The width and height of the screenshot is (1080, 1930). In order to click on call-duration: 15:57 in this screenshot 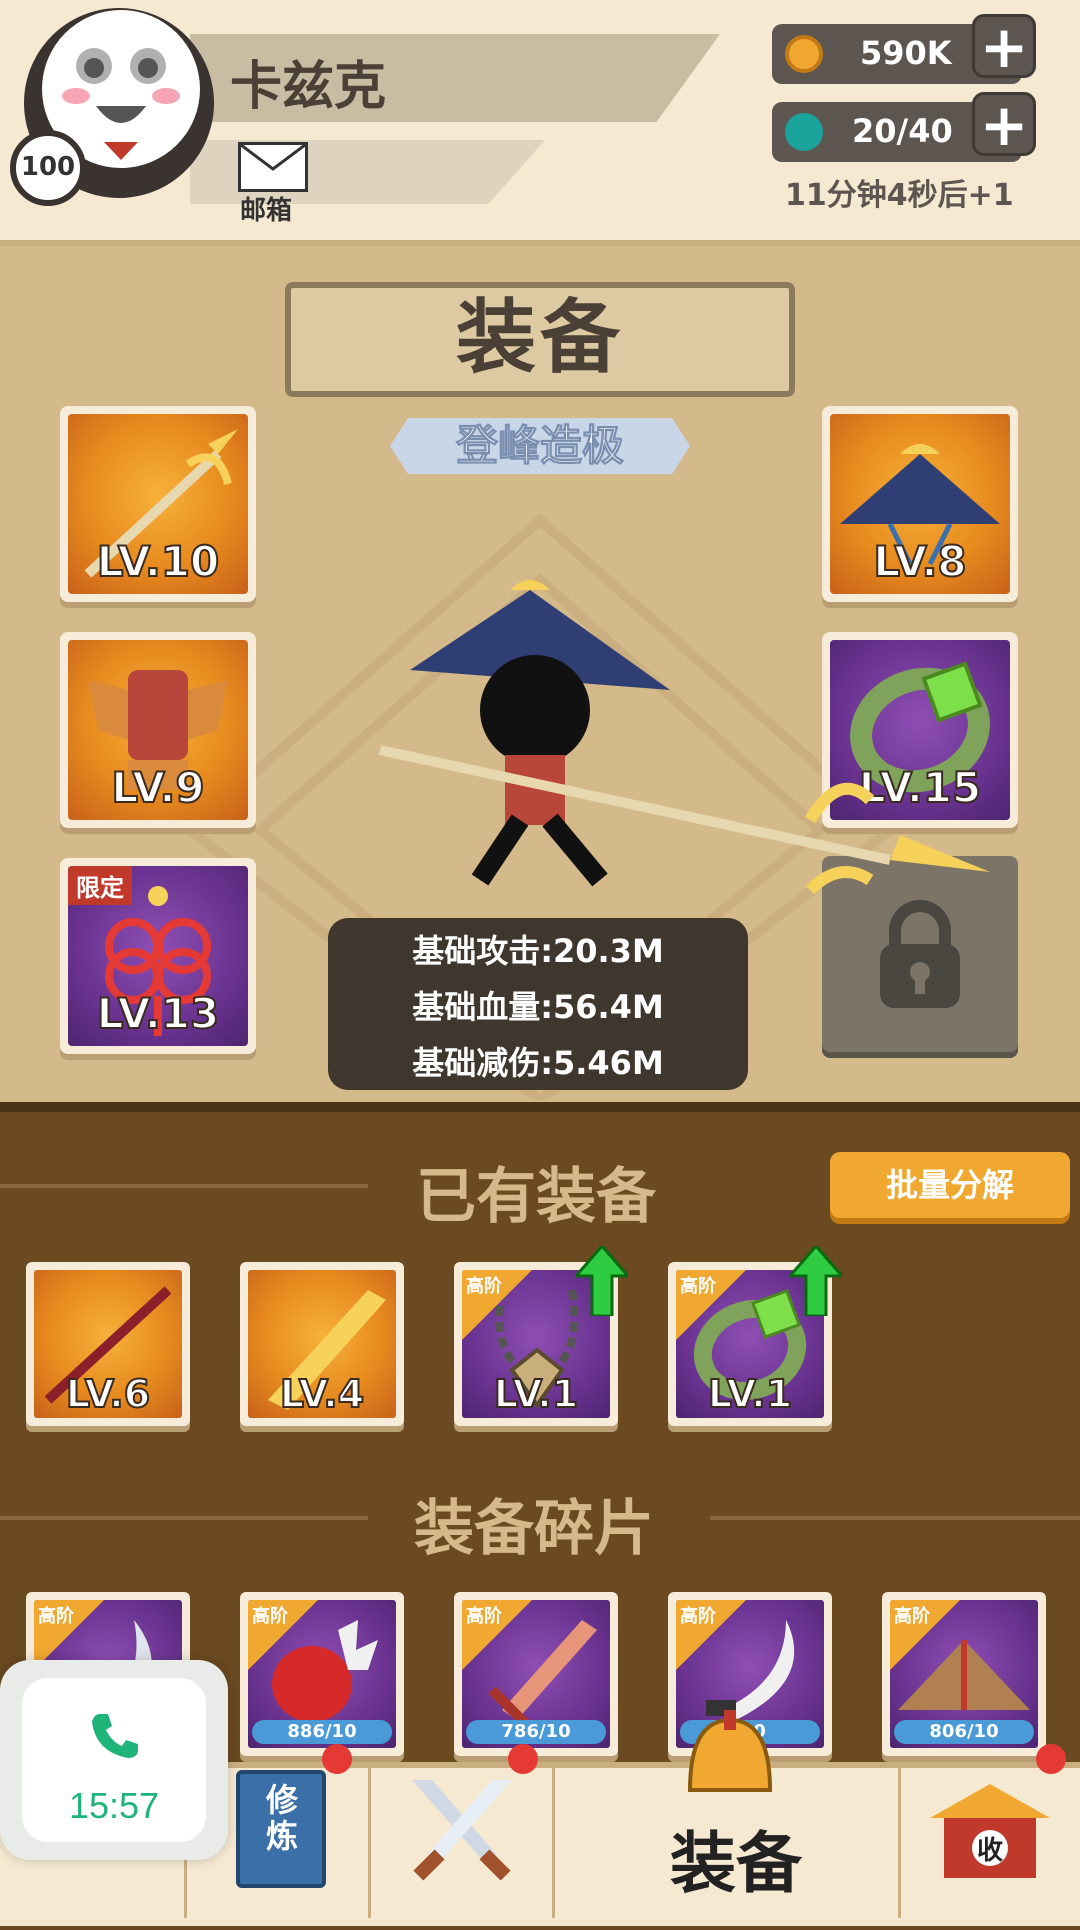, I will do `click(114, 1805)`.